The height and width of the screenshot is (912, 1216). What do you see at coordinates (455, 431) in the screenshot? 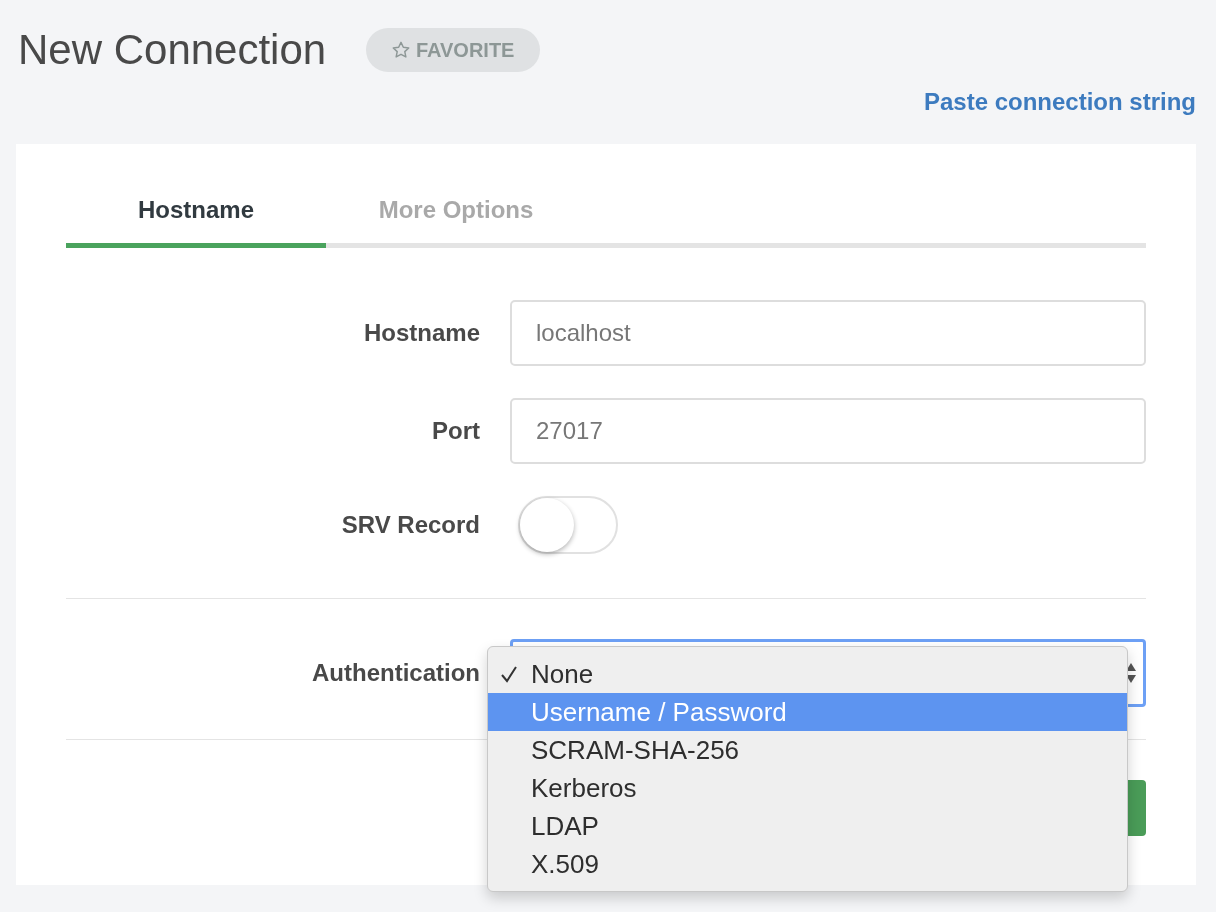
I see `field-label: Port` at bounding box center [455, 431].